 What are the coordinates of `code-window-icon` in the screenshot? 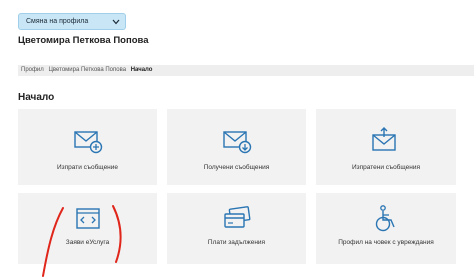 It's located at (87, 218).